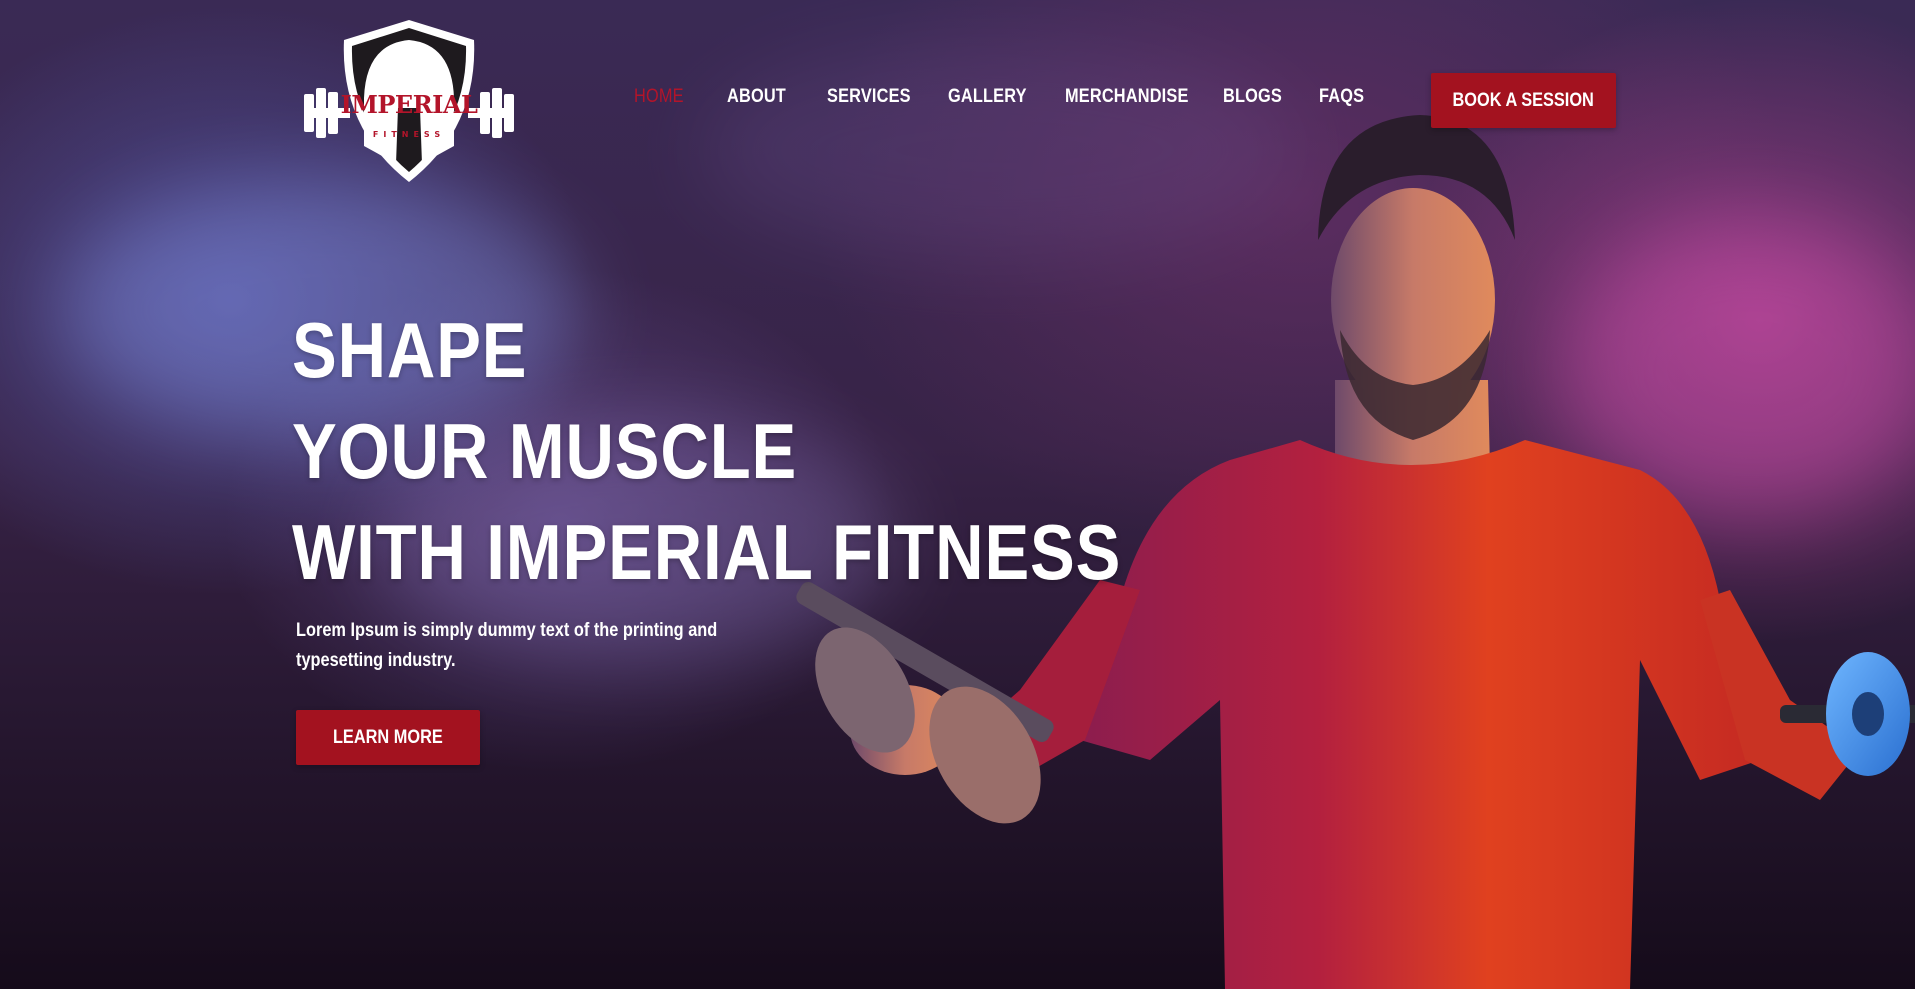 This screenshot has width=1915, height=989. Describe the element at coordinates (545, 451) in the screenshot. I see `headline-line-2: YOUR MUSCLE` at that location.